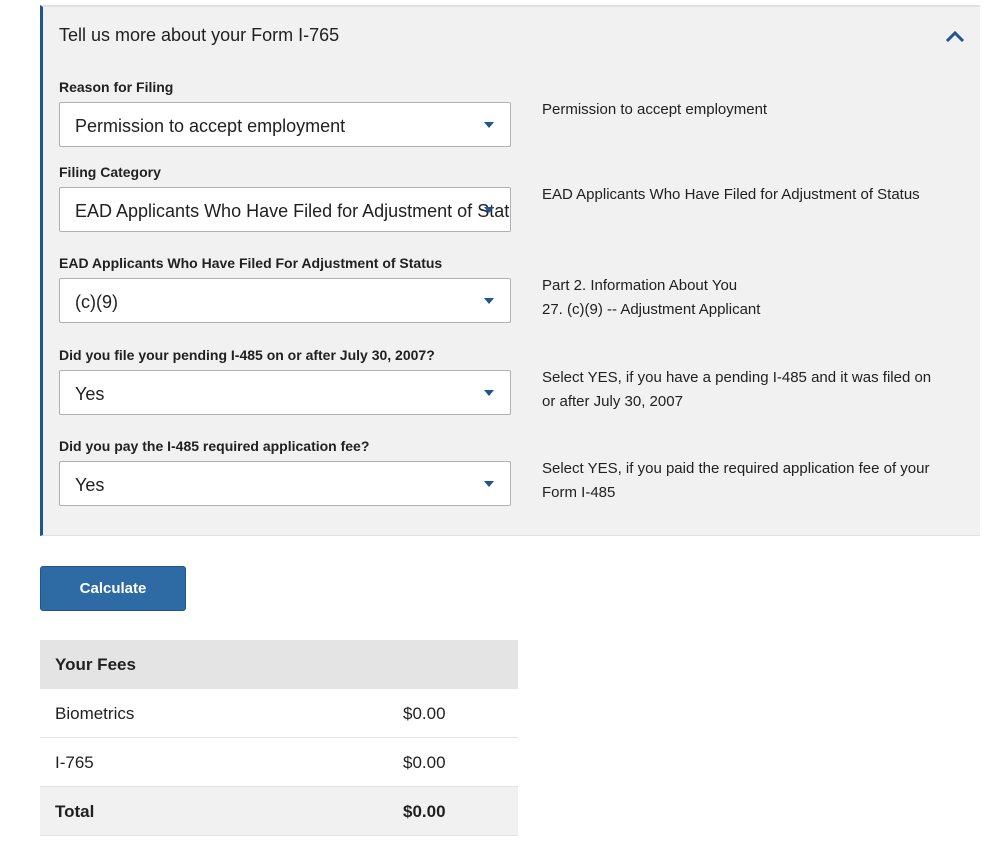  Describe the element at coordinates (651, 309) in the screenshot. I see `ead-category-help-line2: 27. (c)(9) -- Adjustment Applicant` at that location.